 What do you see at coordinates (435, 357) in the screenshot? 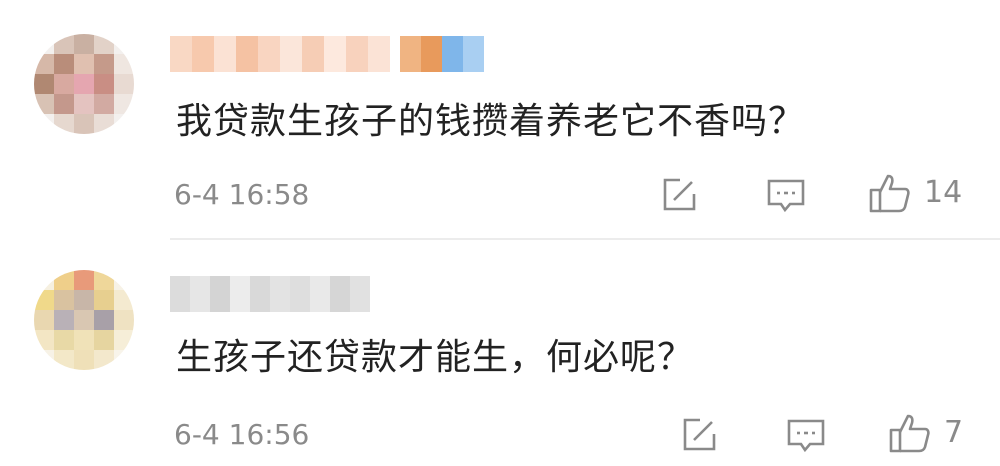
I see `comment-text: 生孩子还贷款才能生，何必呢？` at bounding box center [435, 357].